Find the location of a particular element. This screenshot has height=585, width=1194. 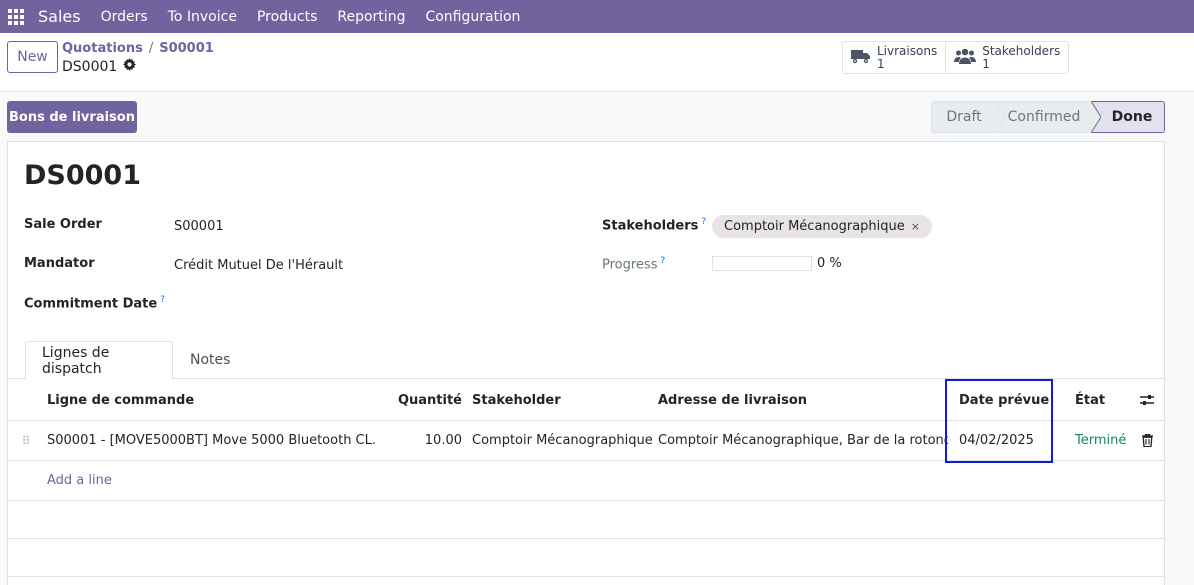

cell-etat: Terminé is located at coordinates (1101, 440).